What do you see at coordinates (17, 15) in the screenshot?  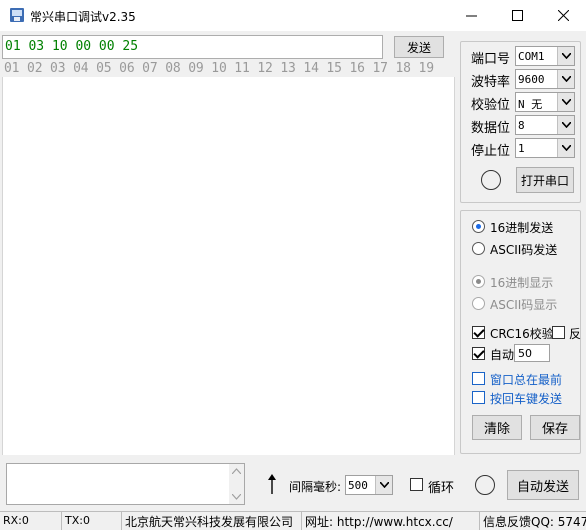 I see `app-icon` at bounding box center [17, 15].